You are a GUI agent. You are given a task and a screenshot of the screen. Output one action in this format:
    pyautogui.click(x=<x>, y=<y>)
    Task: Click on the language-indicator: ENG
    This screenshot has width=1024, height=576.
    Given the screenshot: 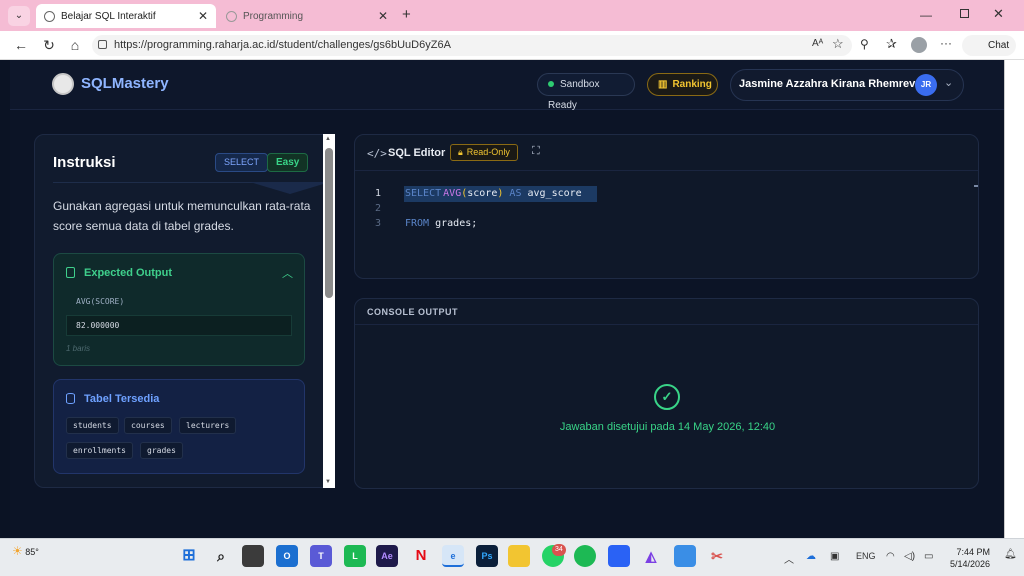 What is the action you would take?
    pyautogui.click(x=866, y=556)
    